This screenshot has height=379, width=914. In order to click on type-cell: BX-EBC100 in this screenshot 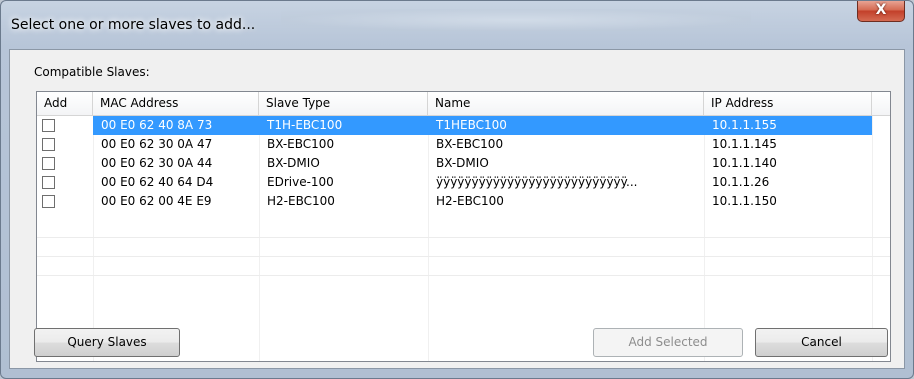, I will do `click(301, 144)`.